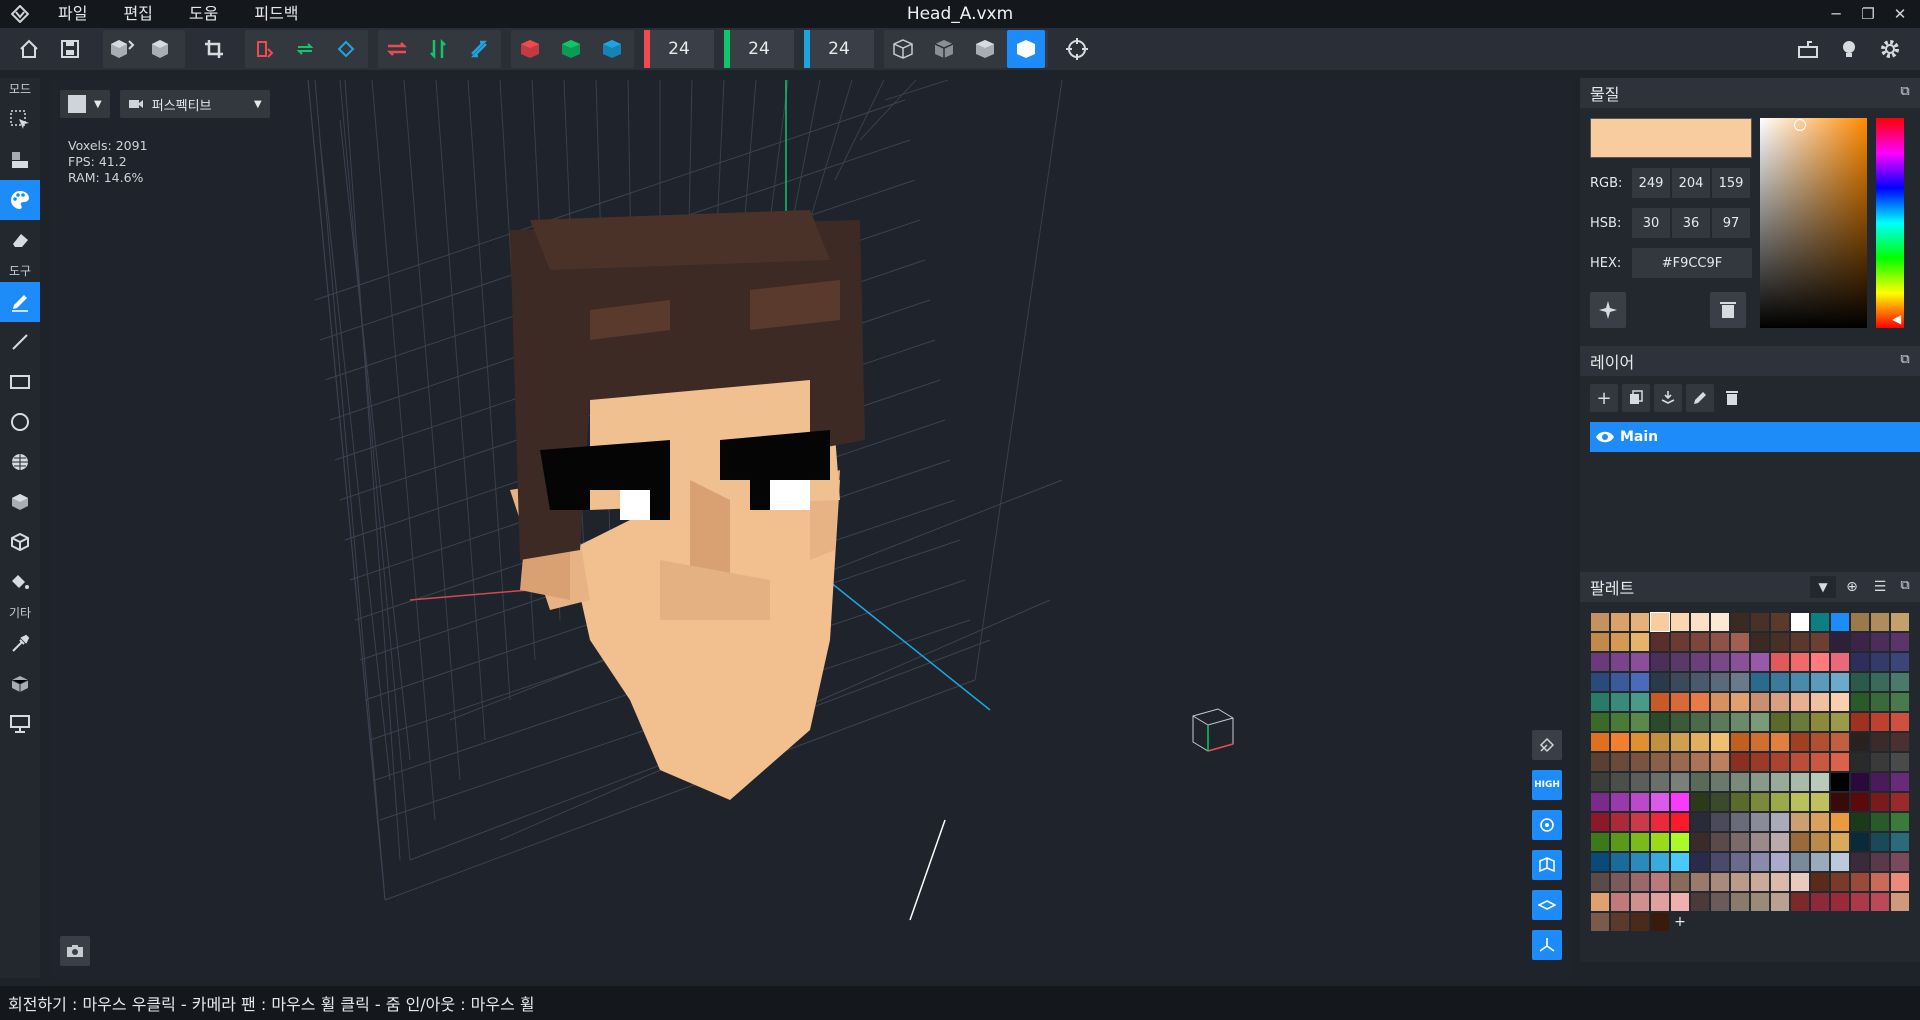  What do you see at coordinates (122, 49) in the screenshot?
I see `import-button` at bounding box center [122, 49].